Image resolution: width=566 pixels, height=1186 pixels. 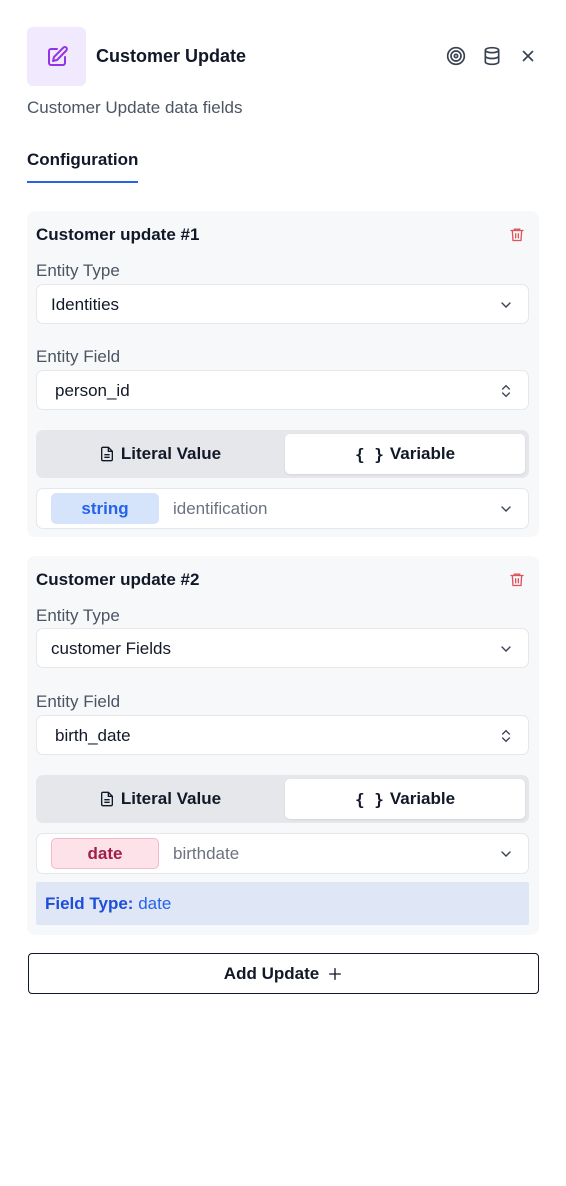 I want to click on variable-select: date birthdate, so click(x=282, y=853).